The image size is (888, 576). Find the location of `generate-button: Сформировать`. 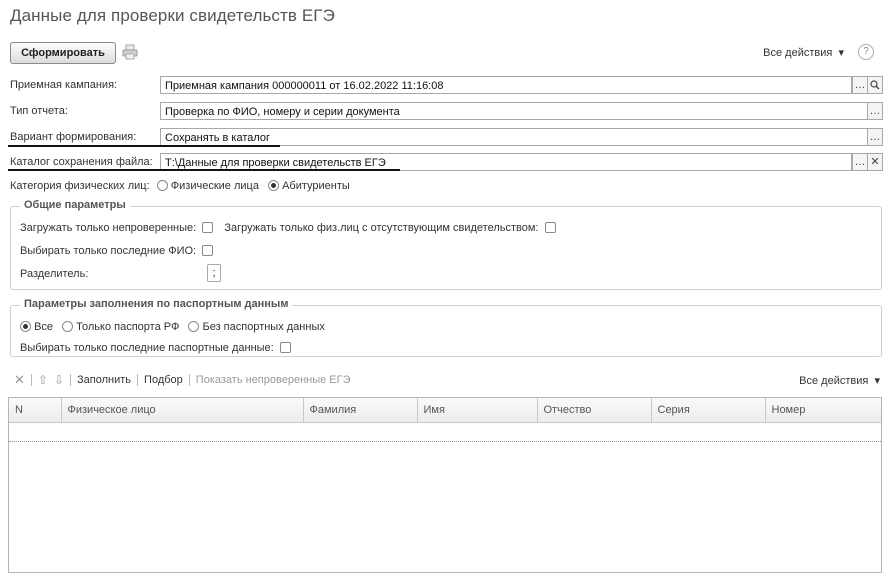

generate-button: Сформировать is located at coordinates (63, 53).